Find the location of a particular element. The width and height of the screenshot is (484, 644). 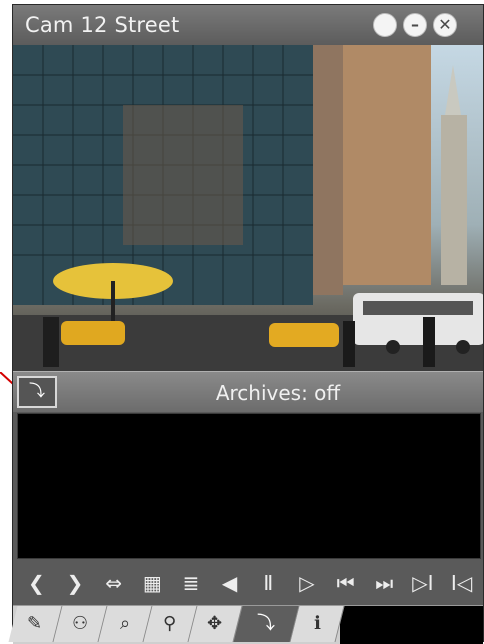

archive-link-button: ⤵ is located at coordinates (37, 392).